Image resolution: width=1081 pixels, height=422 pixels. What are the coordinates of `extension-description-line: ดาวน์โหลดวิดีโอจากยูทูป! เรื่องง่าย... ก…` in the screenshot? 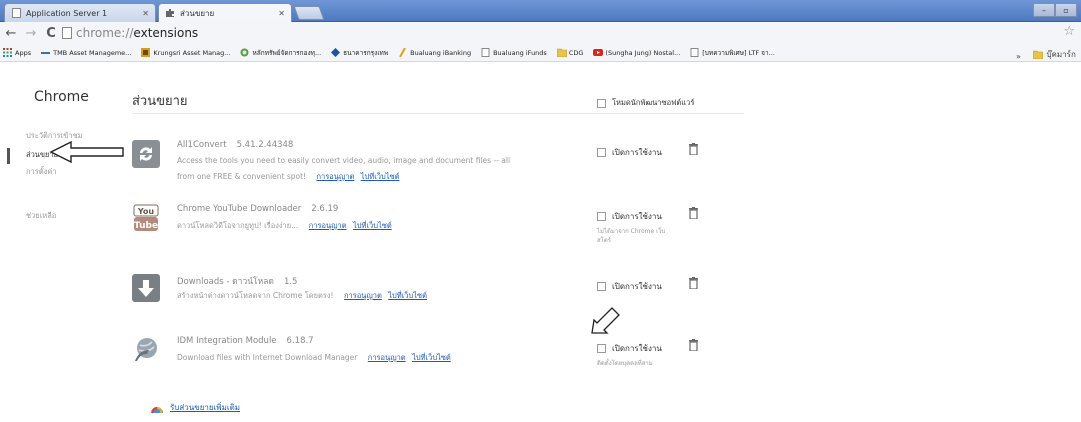 It's located at (284, 226).